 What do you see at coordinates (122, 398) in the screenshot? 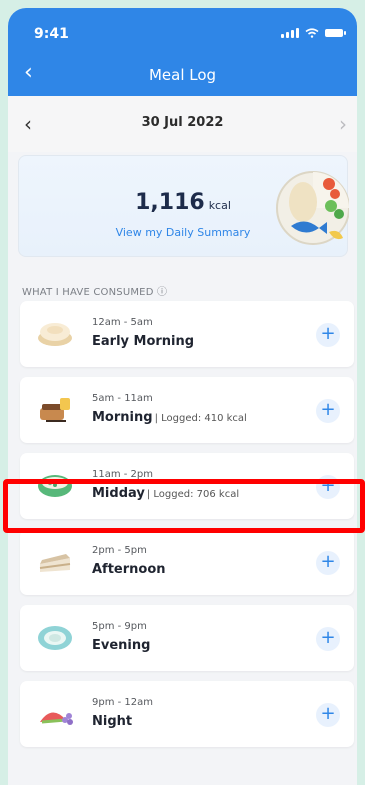
I see `meal-time: 5am - 11am` at bounding box center [122, 398].